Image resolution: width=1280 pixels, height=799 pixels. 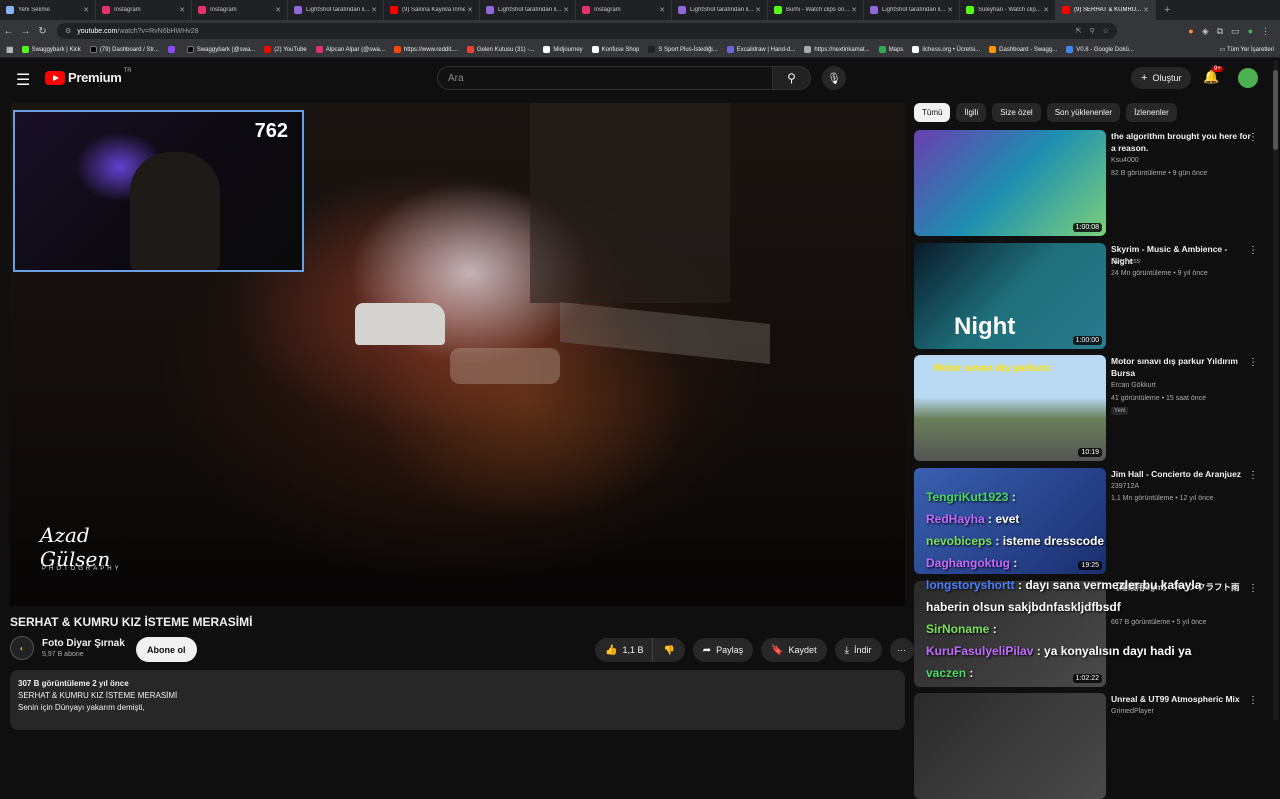 I want to click on reload-icon: ↻, so click(x=42, y=31).